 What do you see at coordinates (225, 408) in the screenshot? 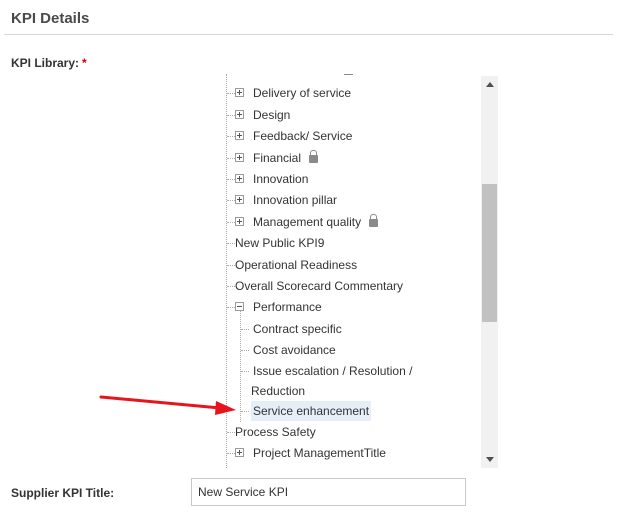
I see `annotation-arrow-head` at bounding box center [225, 408].